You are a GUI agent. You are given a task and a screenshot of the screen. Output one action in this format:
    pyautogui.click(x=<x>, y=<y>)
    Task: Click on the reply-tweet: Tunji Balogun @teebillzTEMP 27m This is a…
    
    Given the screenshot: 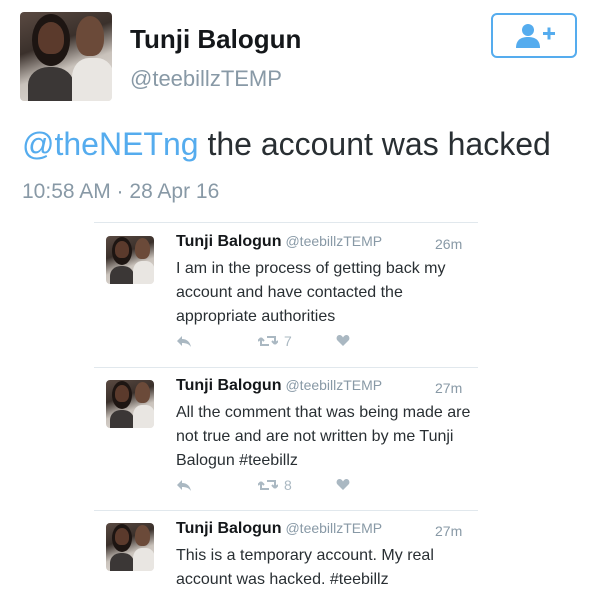 What is the action you would take?
    pyautogui.click(x=286, y=555)
    